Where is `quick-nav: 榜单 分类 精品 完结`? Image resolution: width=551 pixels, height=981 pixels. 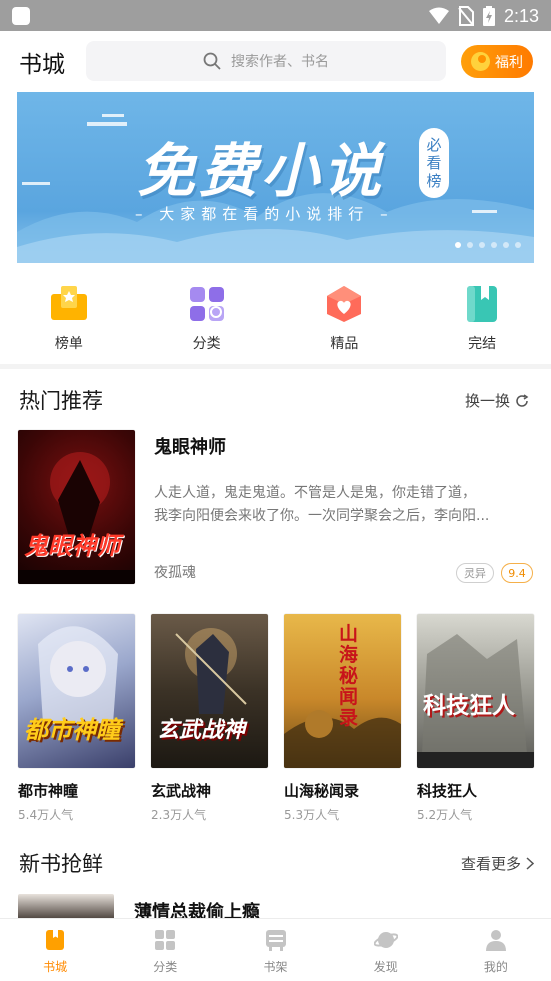 quick-nav: 榜单 分类 精品 完结 is located at coordinates (275, 317).